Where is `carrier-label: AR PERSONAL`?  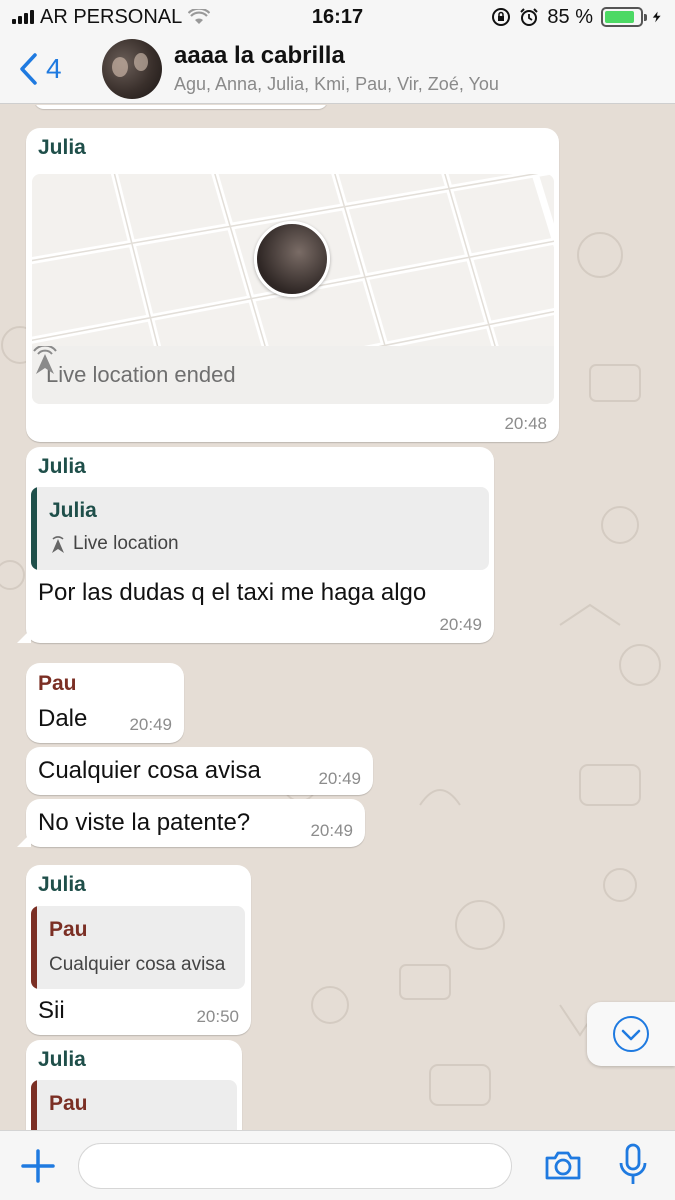
carrier-label: AR PERSONAL is located at coordinates (111, 16).